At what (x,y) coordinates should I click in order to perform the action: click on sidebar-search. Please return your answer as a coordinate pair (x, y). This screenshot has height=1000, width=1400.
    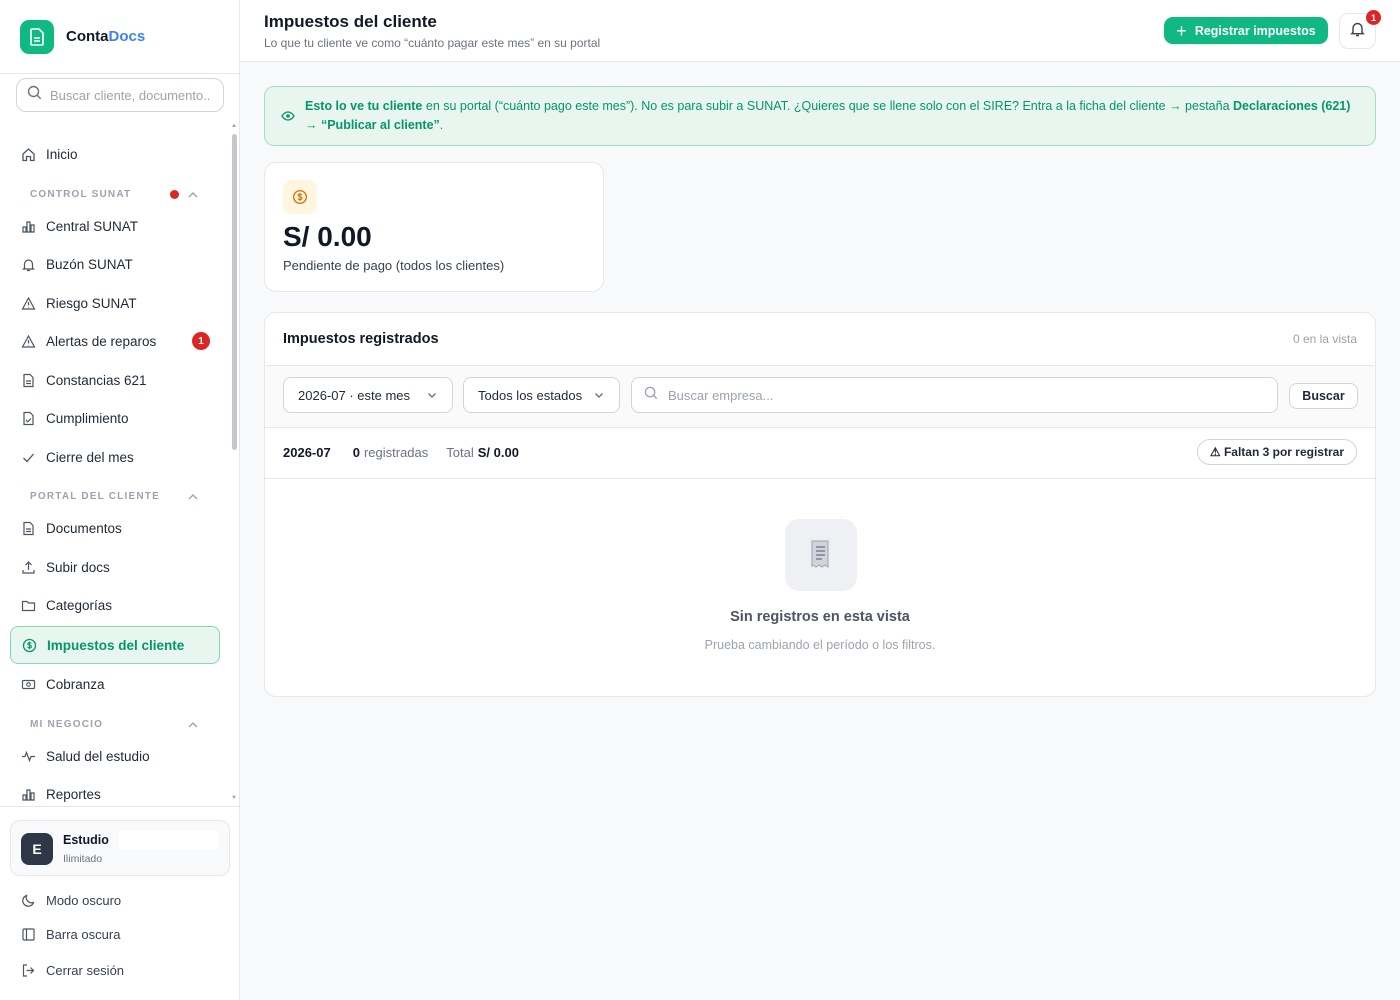
    Looking at the image, I should click on (120, 95).